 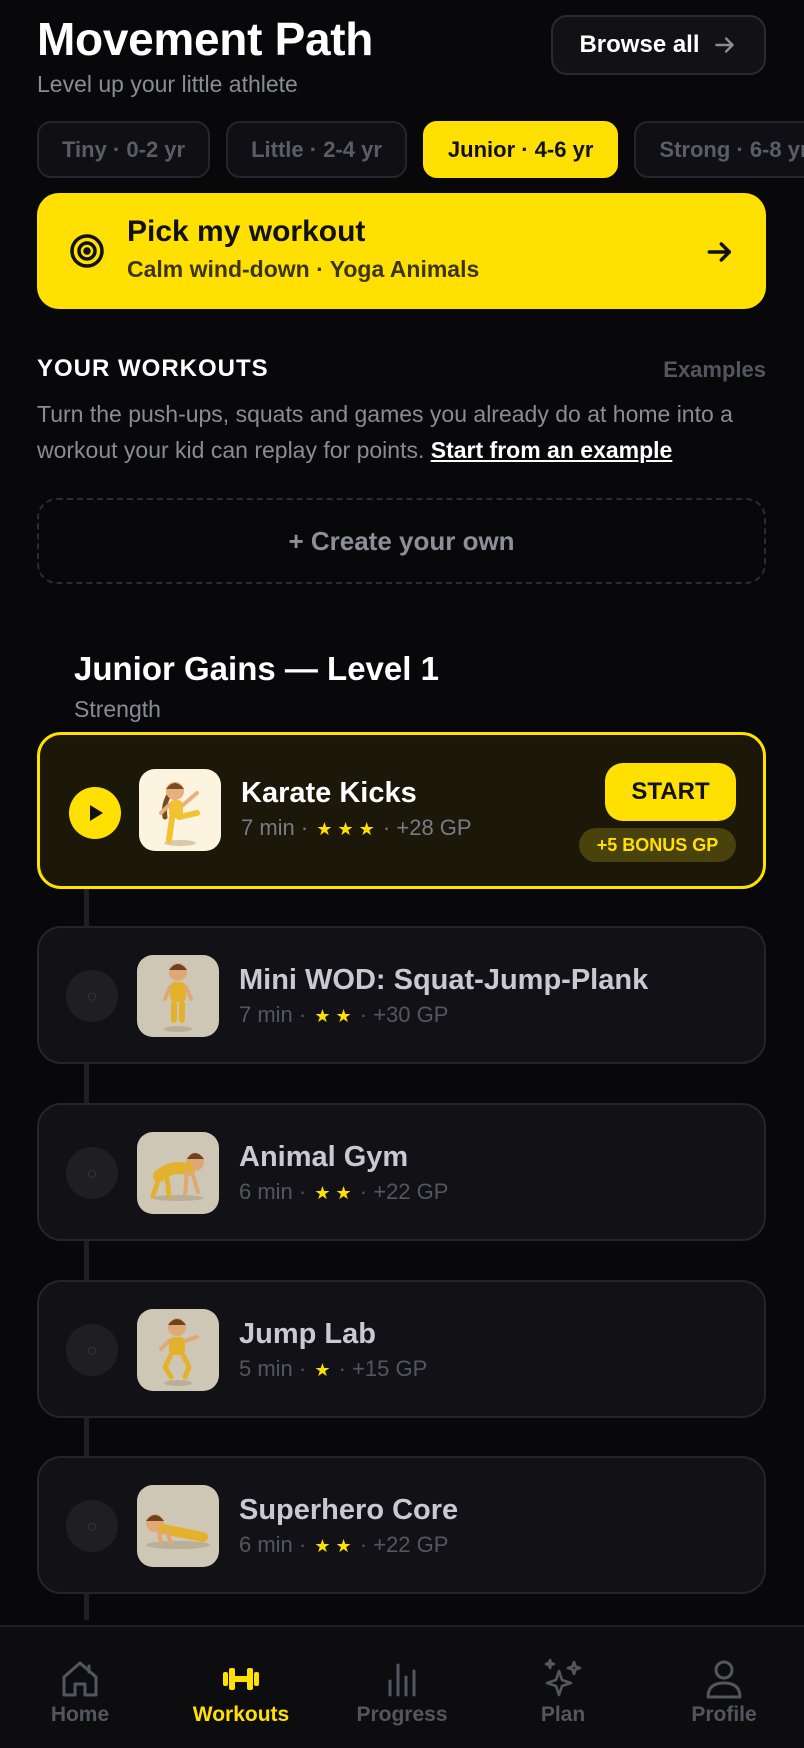 I want to click on level-subtitle: Strength, so click(x=117, y=709).